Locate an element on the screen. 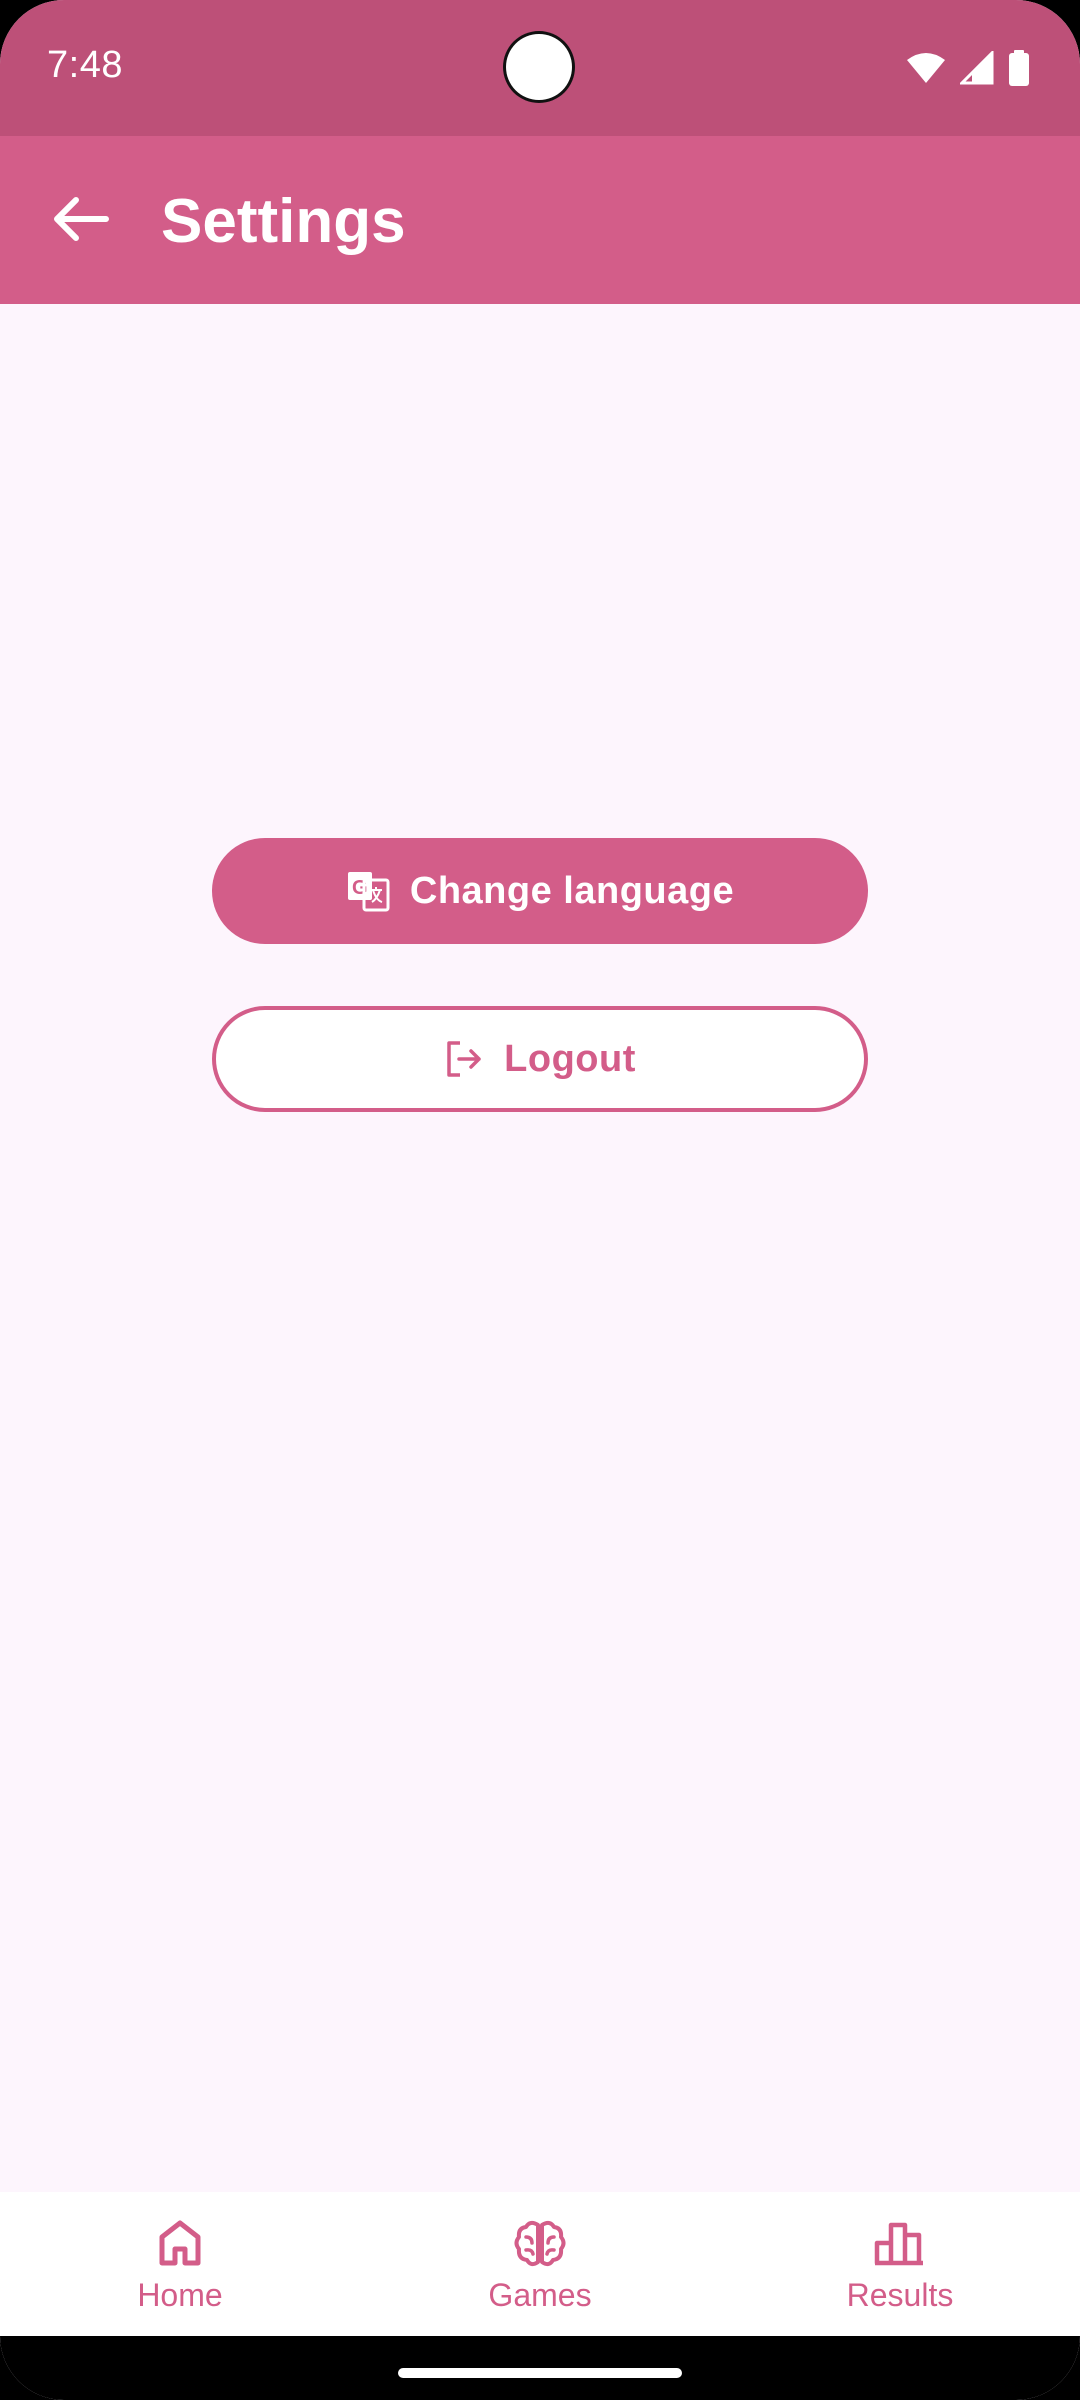  battery-icon is located at coordinates (1019, 70).